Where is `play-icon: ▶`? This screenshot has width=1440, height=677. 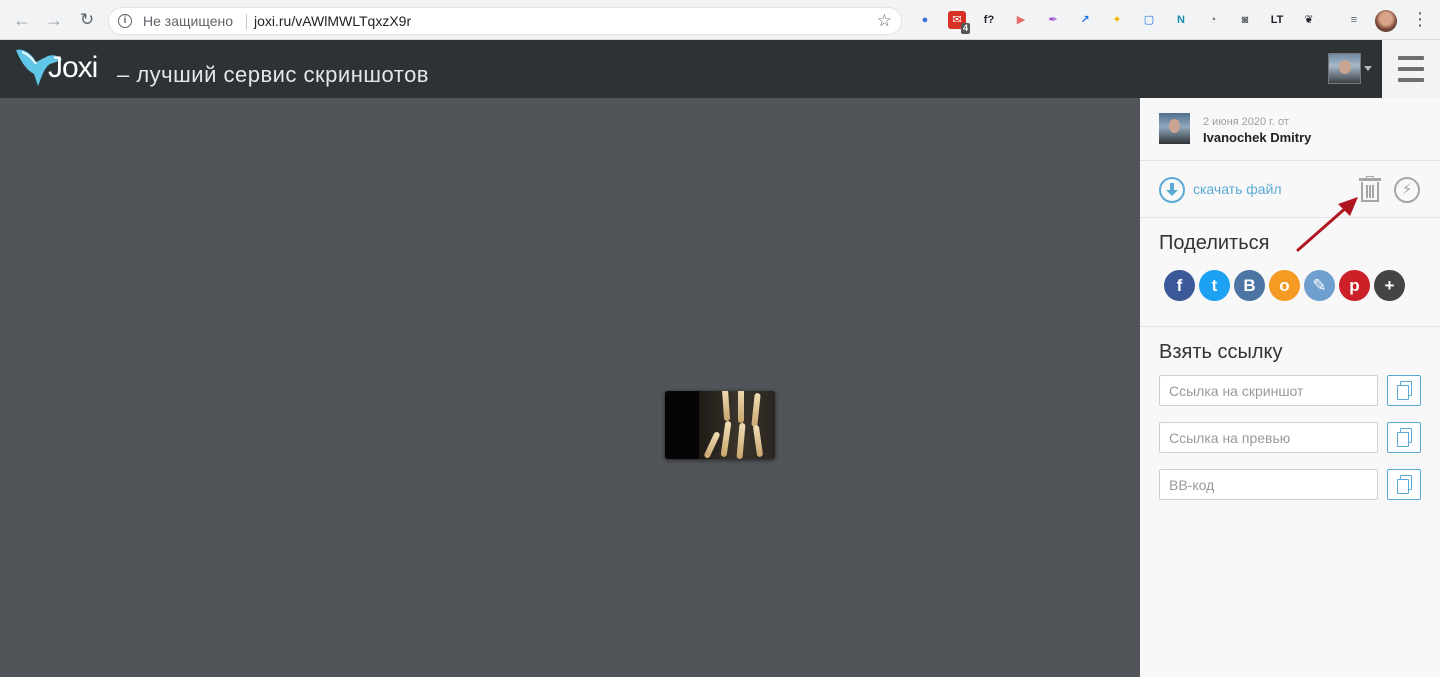
play-icon: ▶ is located at coordinates (1021, 20).